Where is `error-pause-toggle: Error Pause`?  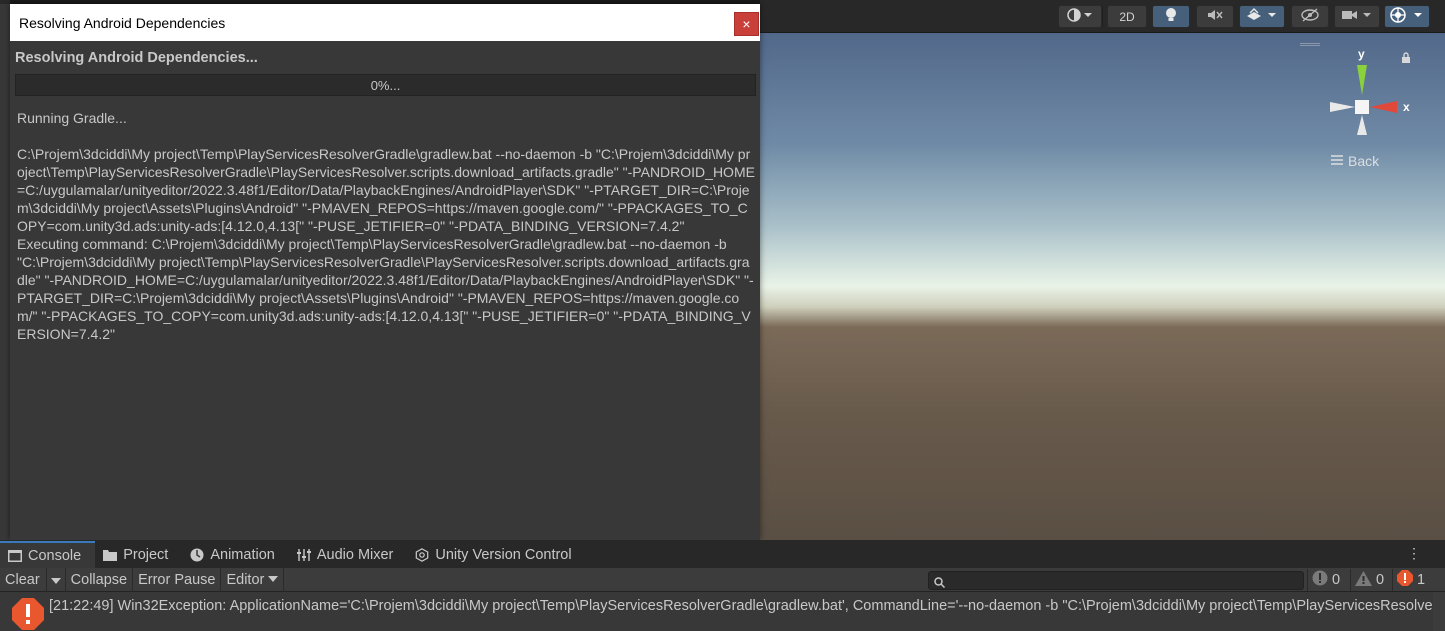
error-pause-toggle: Error Pause is located at coordinates (177, 579).